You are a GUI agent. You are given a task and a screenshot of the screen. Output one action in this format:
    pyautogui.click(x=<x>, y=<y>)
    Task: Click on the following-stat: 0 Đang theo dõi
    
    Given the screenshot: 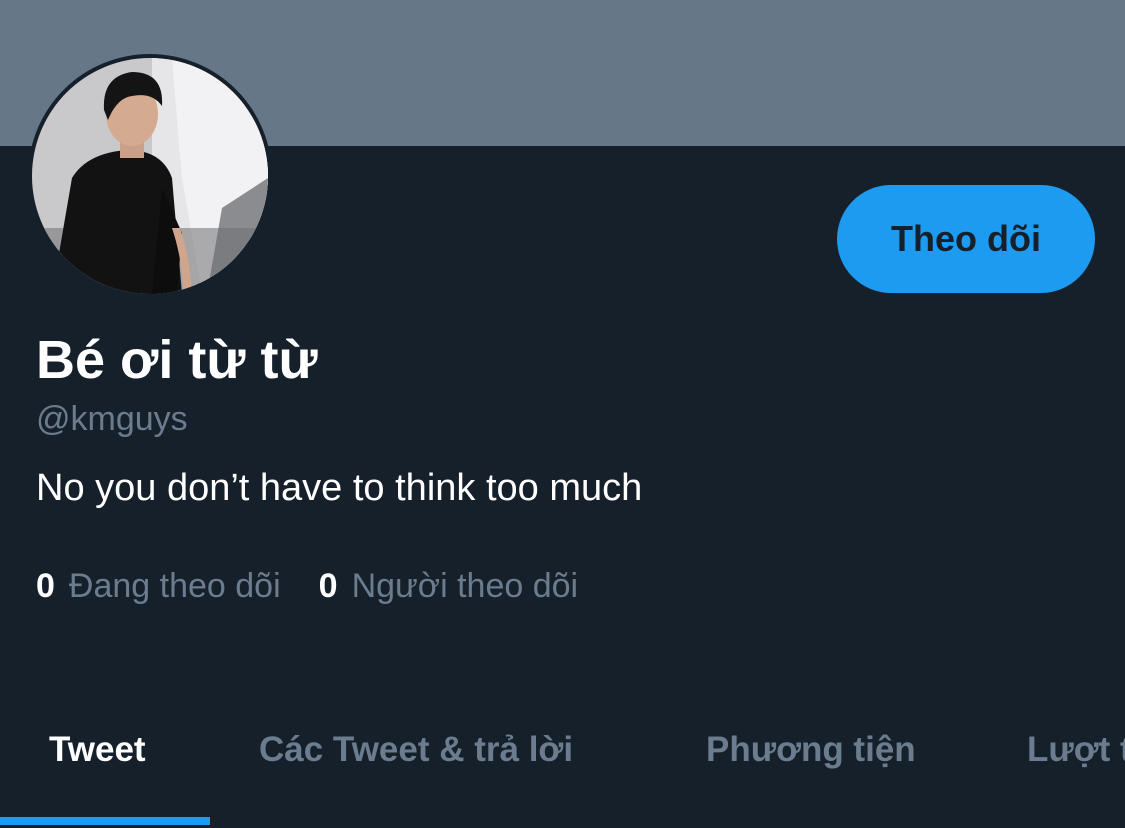 What is the action you would take?
    pyautogui.click(x=158, y=586)
    